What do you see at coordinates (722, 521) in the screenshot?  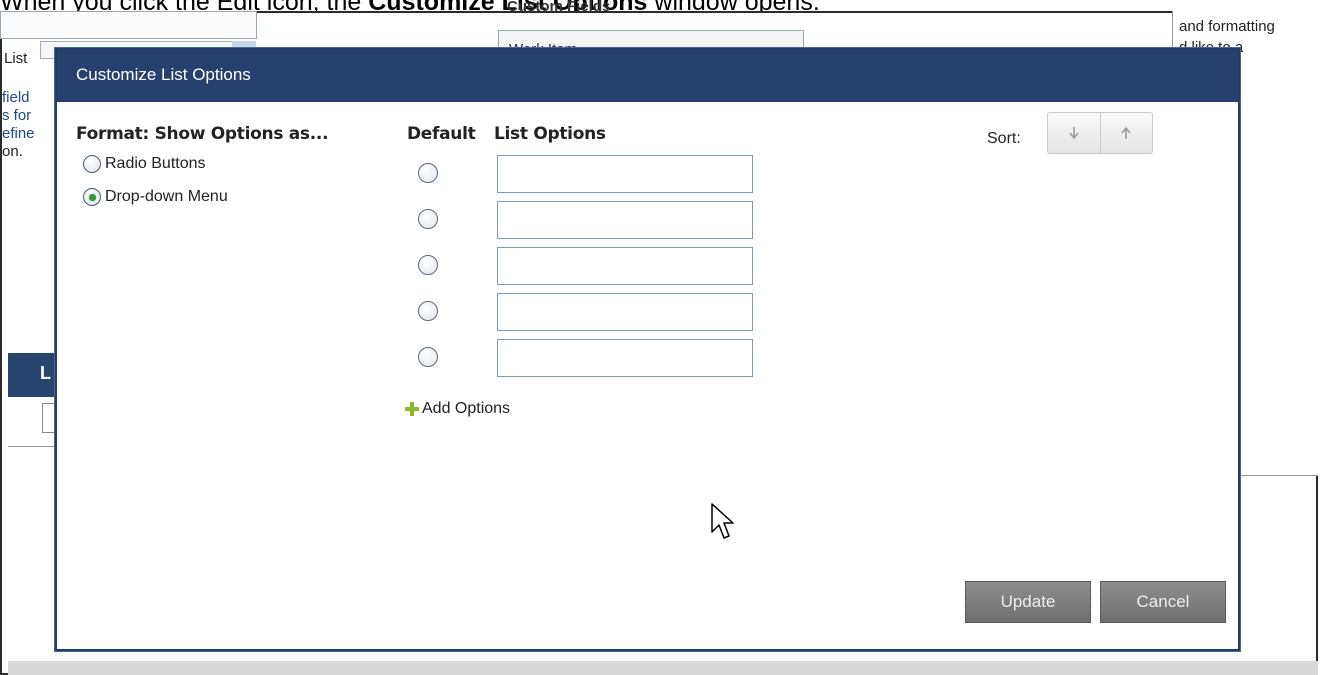 I see `mouse-pointer-icon` at bounding box center [722, 521].